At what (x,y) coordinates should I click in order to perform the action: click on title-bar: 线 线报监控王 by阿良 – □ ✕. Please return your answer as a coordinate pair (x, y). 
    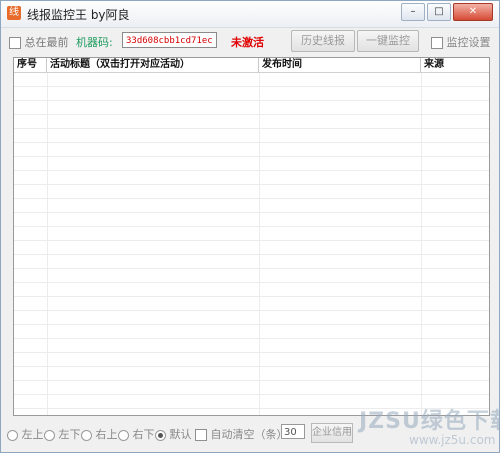
    Looking at the image, I should click on (250, 14).